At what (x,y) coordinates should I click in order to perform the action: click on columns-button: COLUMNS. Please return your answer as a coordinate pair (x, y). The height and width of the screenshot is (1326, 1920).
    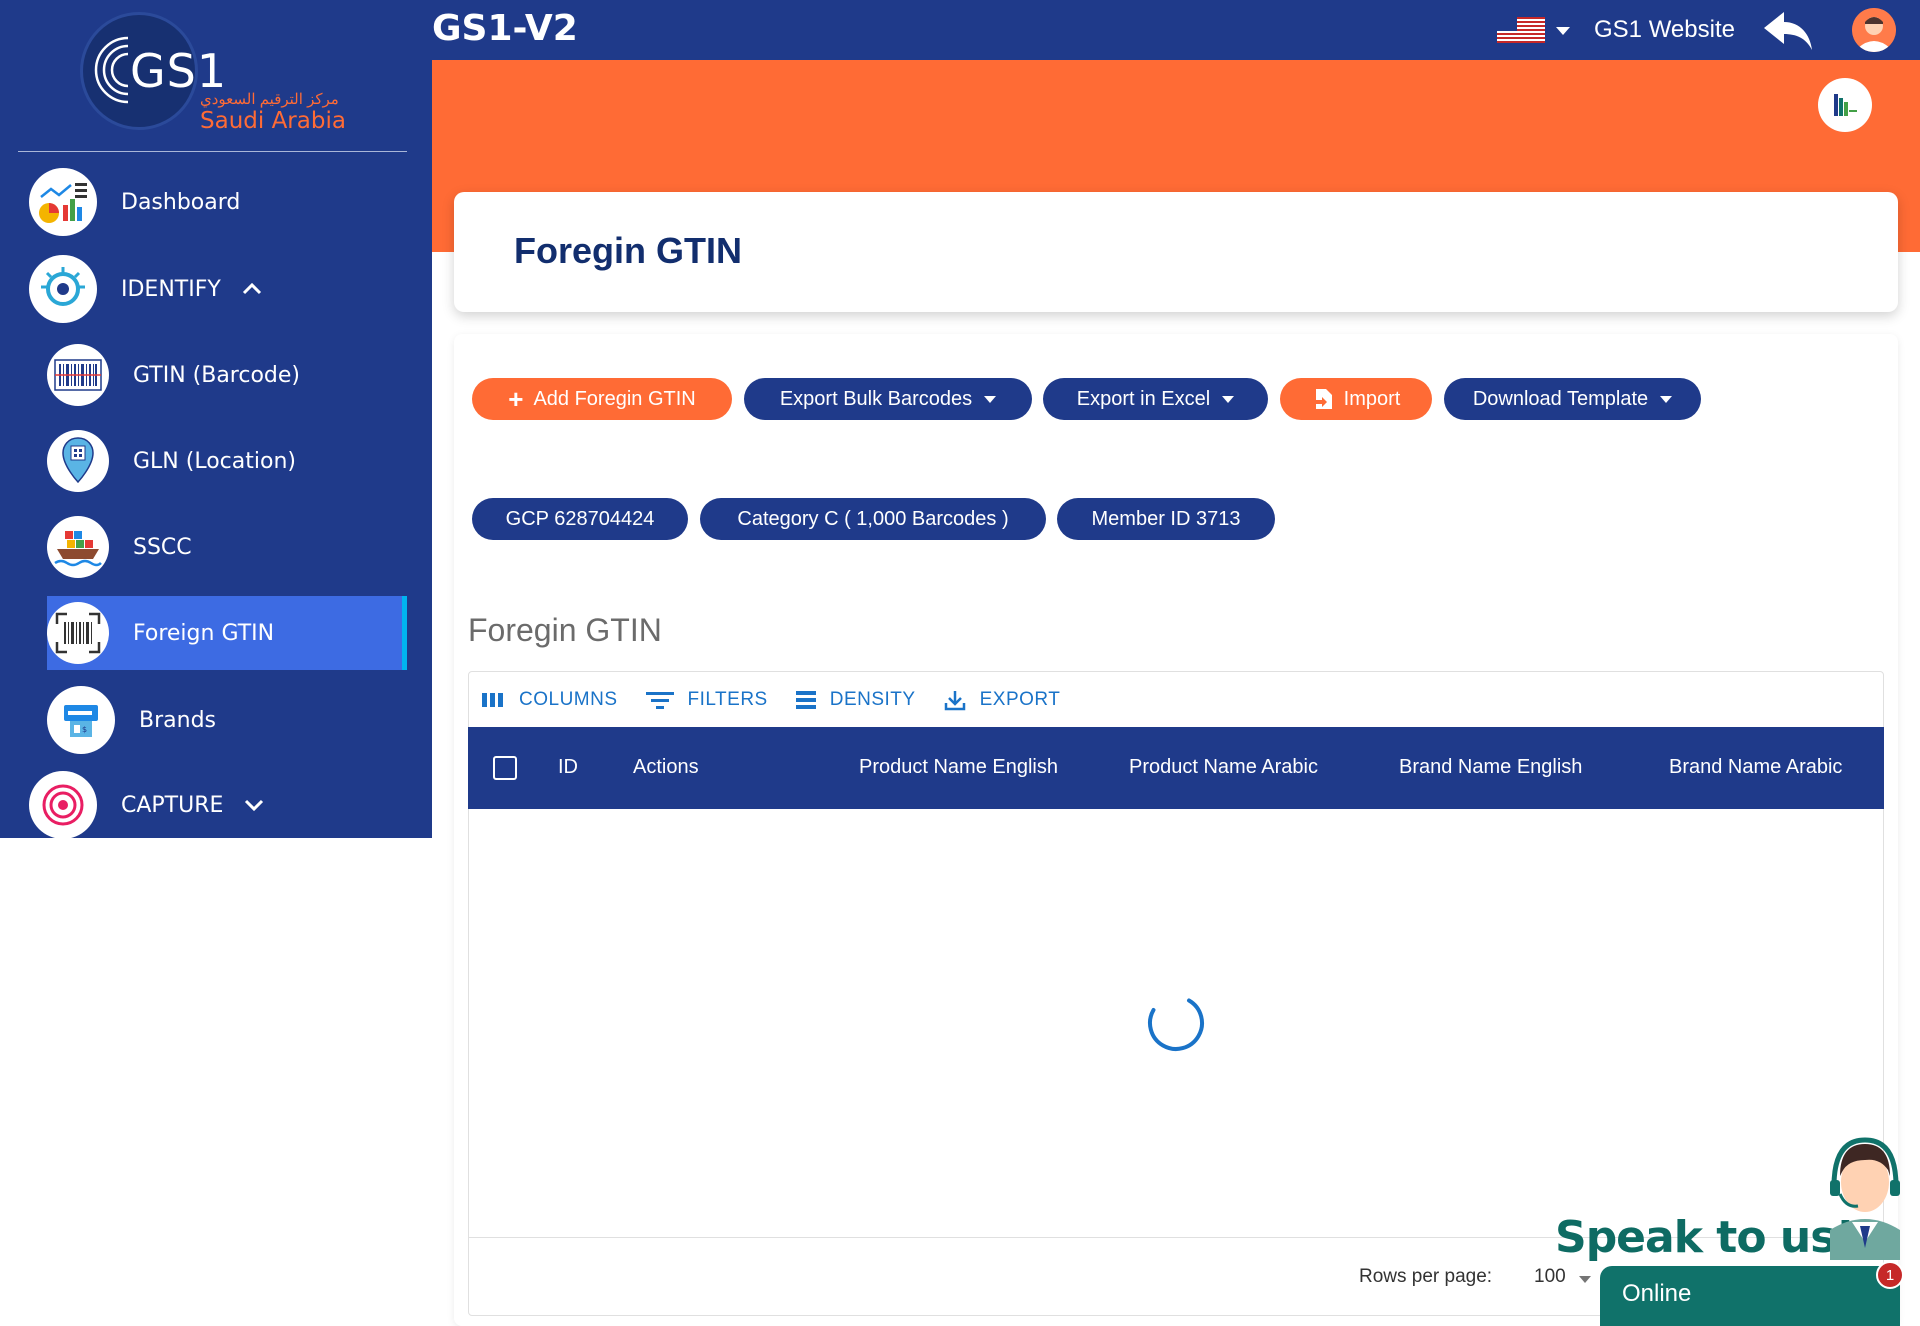
    Looking at the image, I should click on (549, 700).